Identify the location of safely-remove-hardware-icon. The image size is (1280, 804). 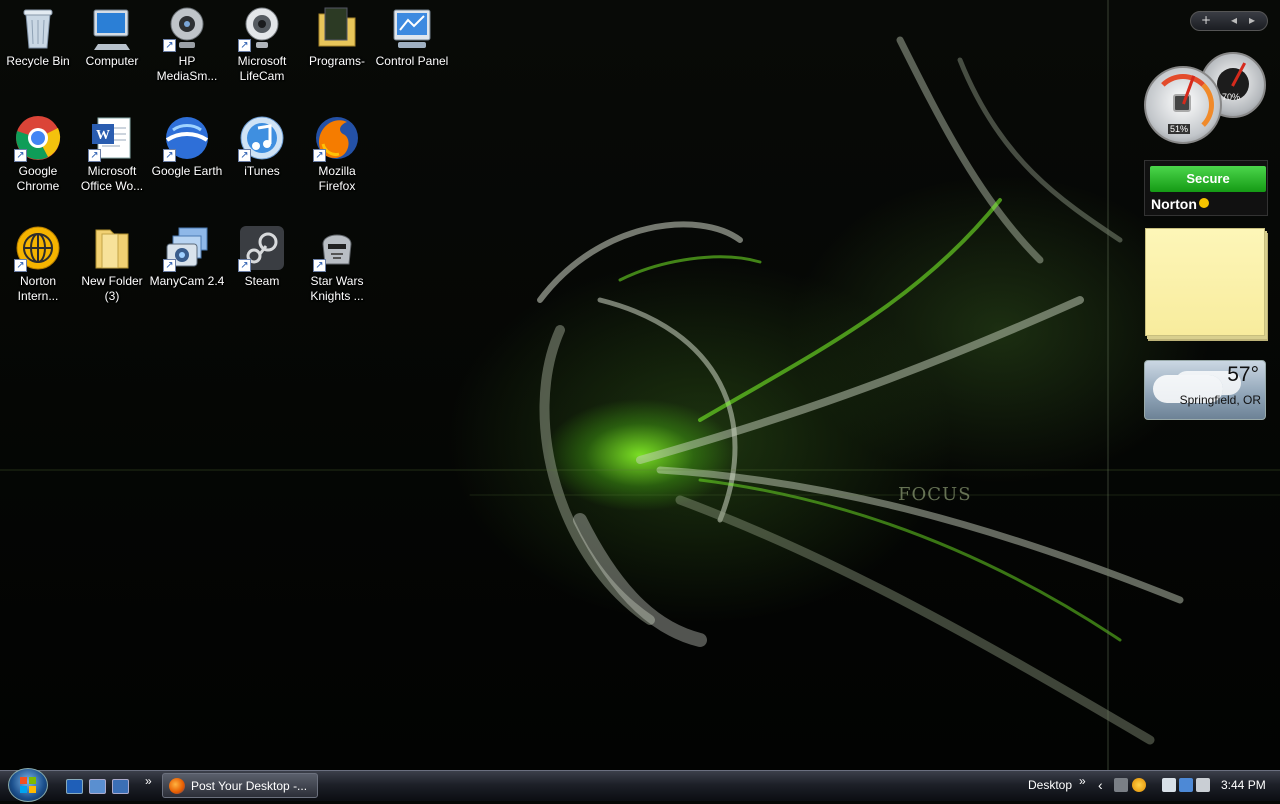
(1169, 785).